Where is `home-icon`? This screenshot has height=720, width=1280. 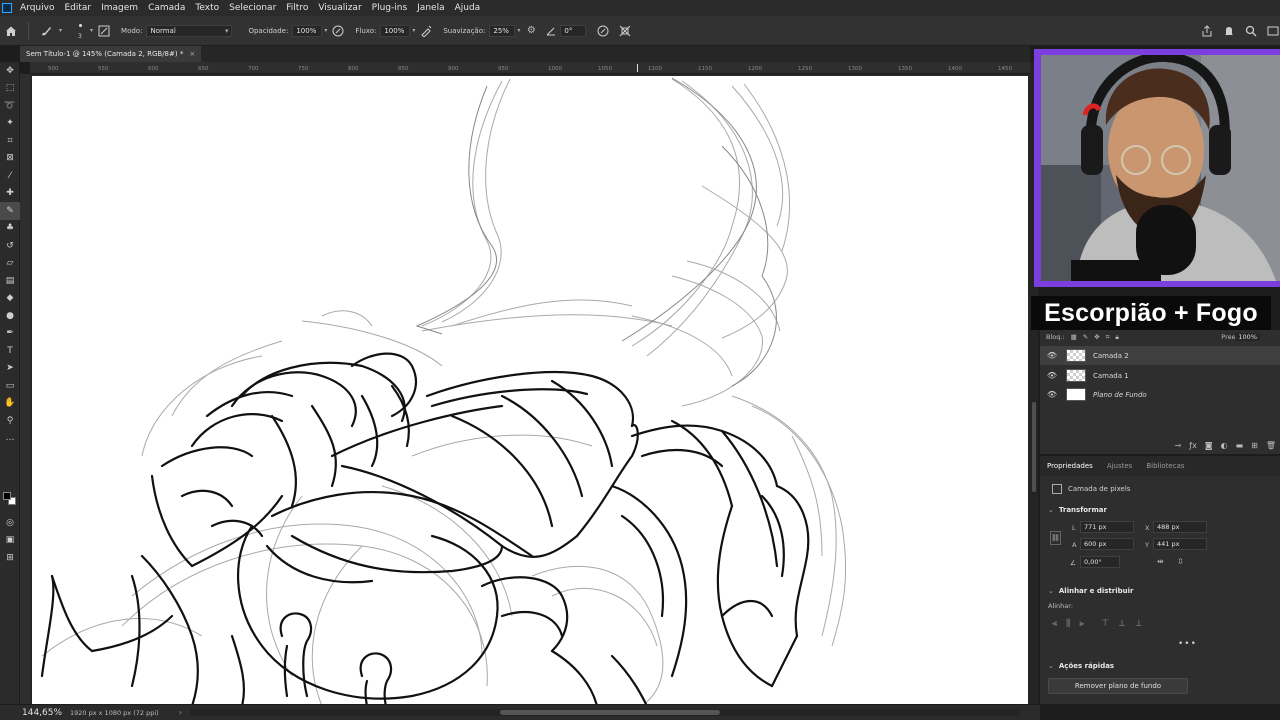
home-icon is located at coordinates (11, 31).